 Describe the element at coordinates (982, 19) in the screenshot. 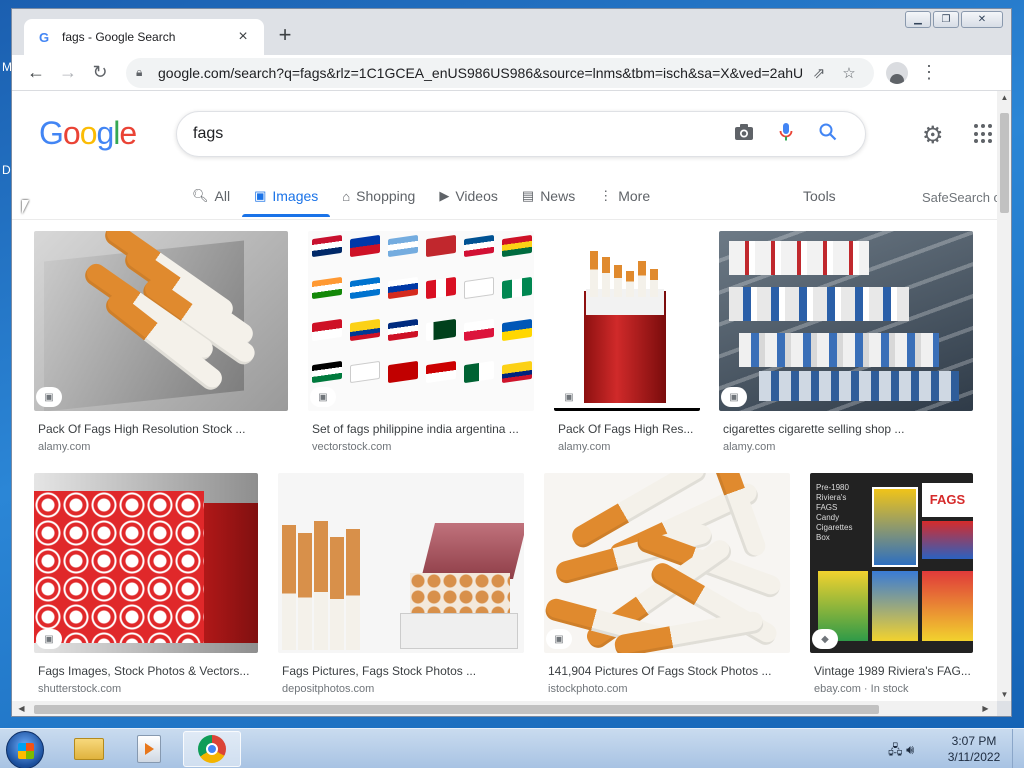

I see `close-button: ✕` at that location.